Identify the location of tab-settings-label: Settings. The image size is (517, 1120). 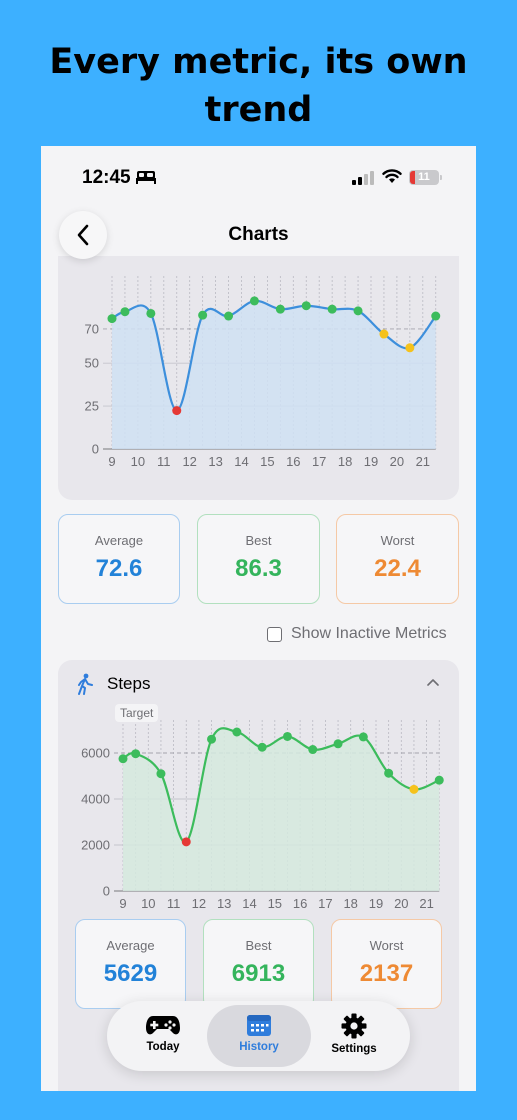
(354, 1049).